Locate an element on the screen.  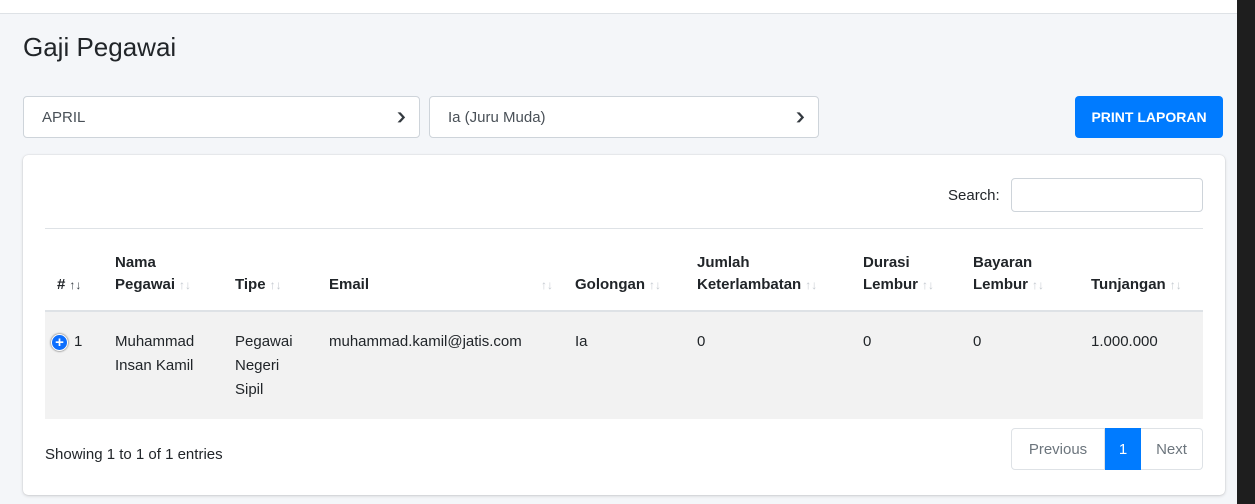
cell-bayaran-lembur: 0 is located at coordinates (1020, 365).